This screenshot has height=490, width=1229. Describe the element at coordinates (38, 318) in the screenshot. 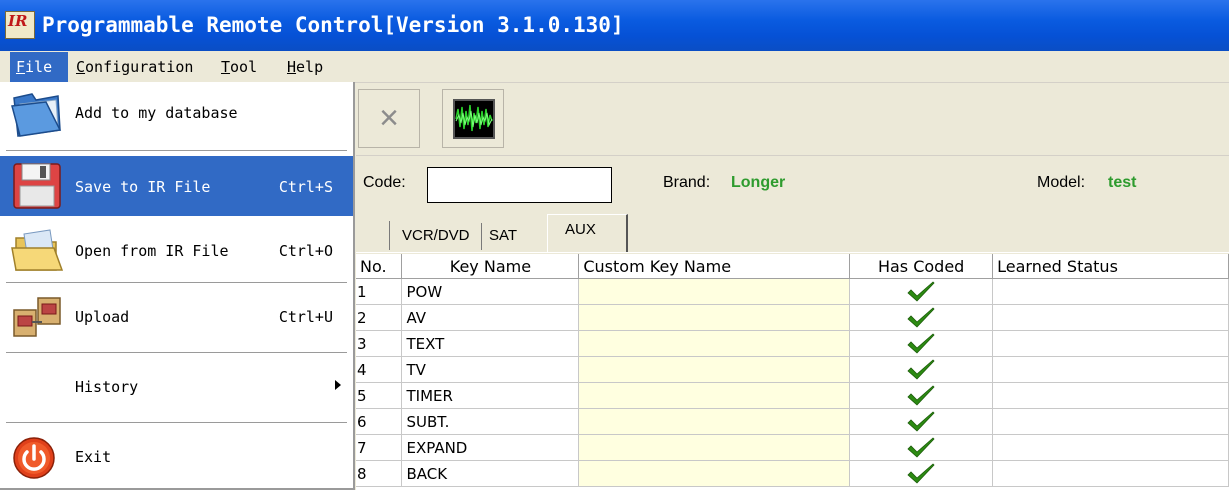

I see `upload-icon` at that location.